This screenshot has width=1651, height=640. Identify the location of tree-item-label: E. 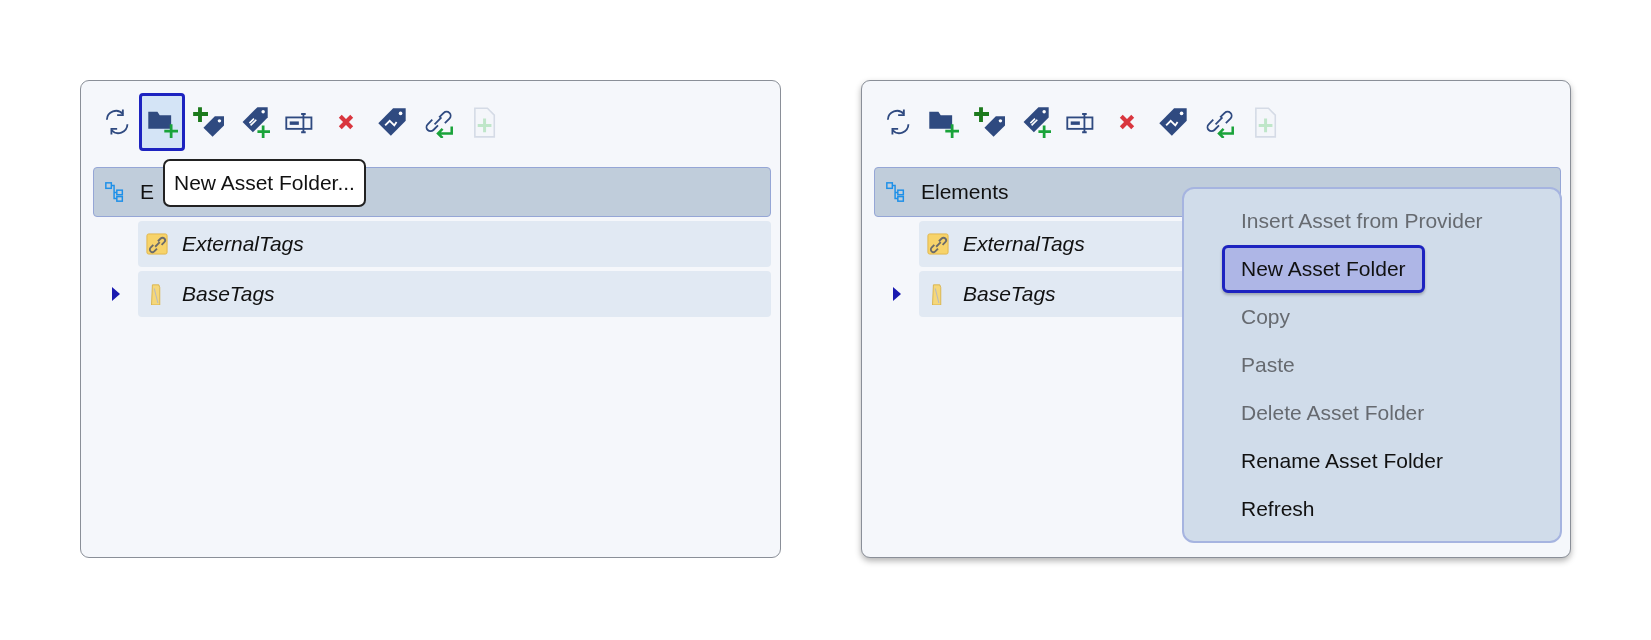
(147, 192).